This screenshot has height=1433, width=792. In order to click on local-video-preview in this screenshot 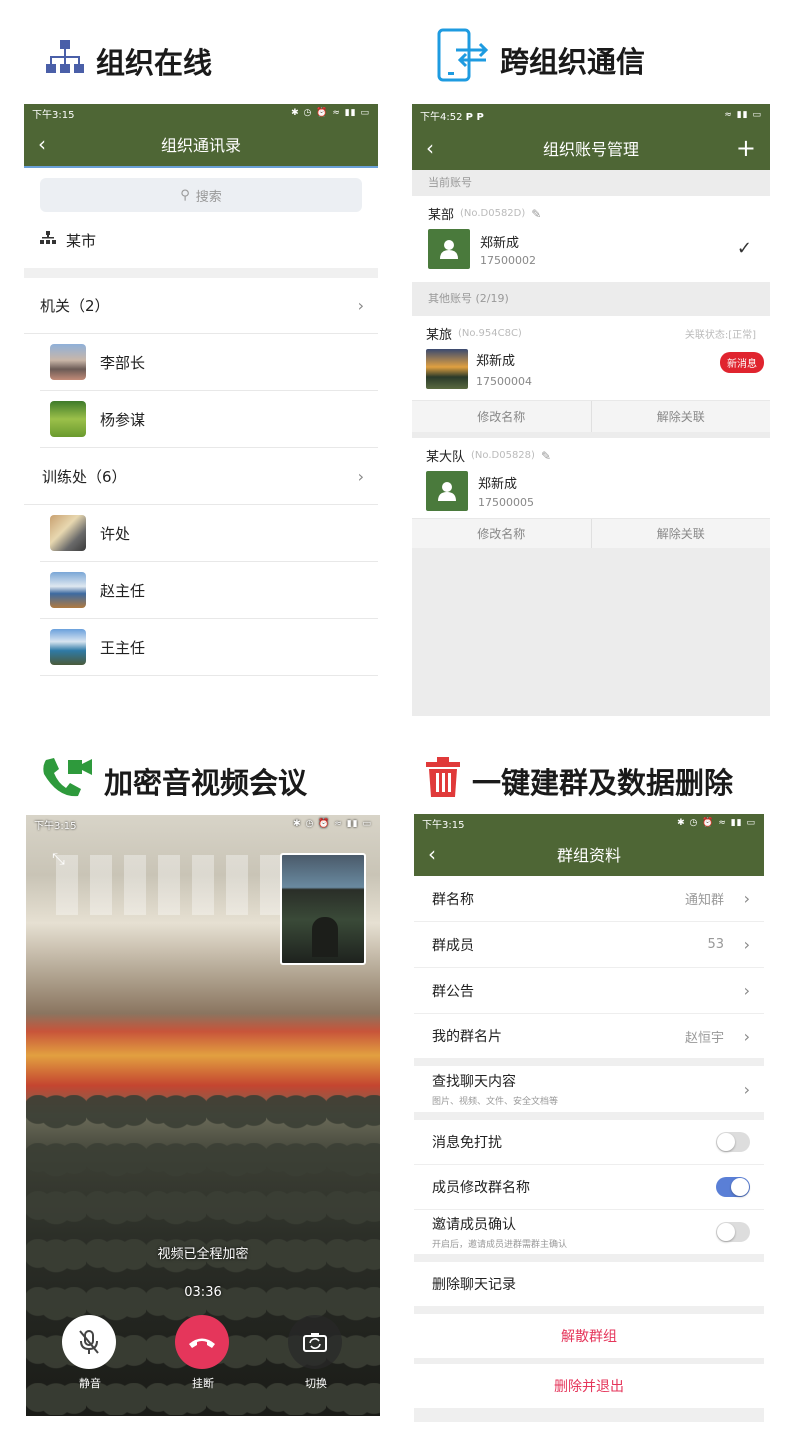, I will do `click(323, 909)`.